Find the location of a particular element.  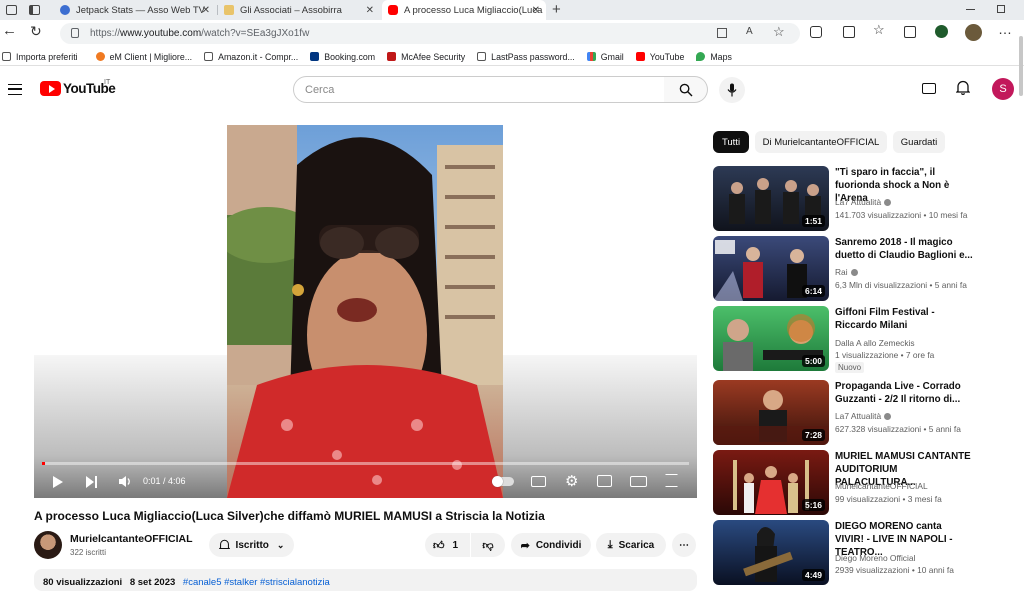

extensions-icon is located at coordinates (816, 32).